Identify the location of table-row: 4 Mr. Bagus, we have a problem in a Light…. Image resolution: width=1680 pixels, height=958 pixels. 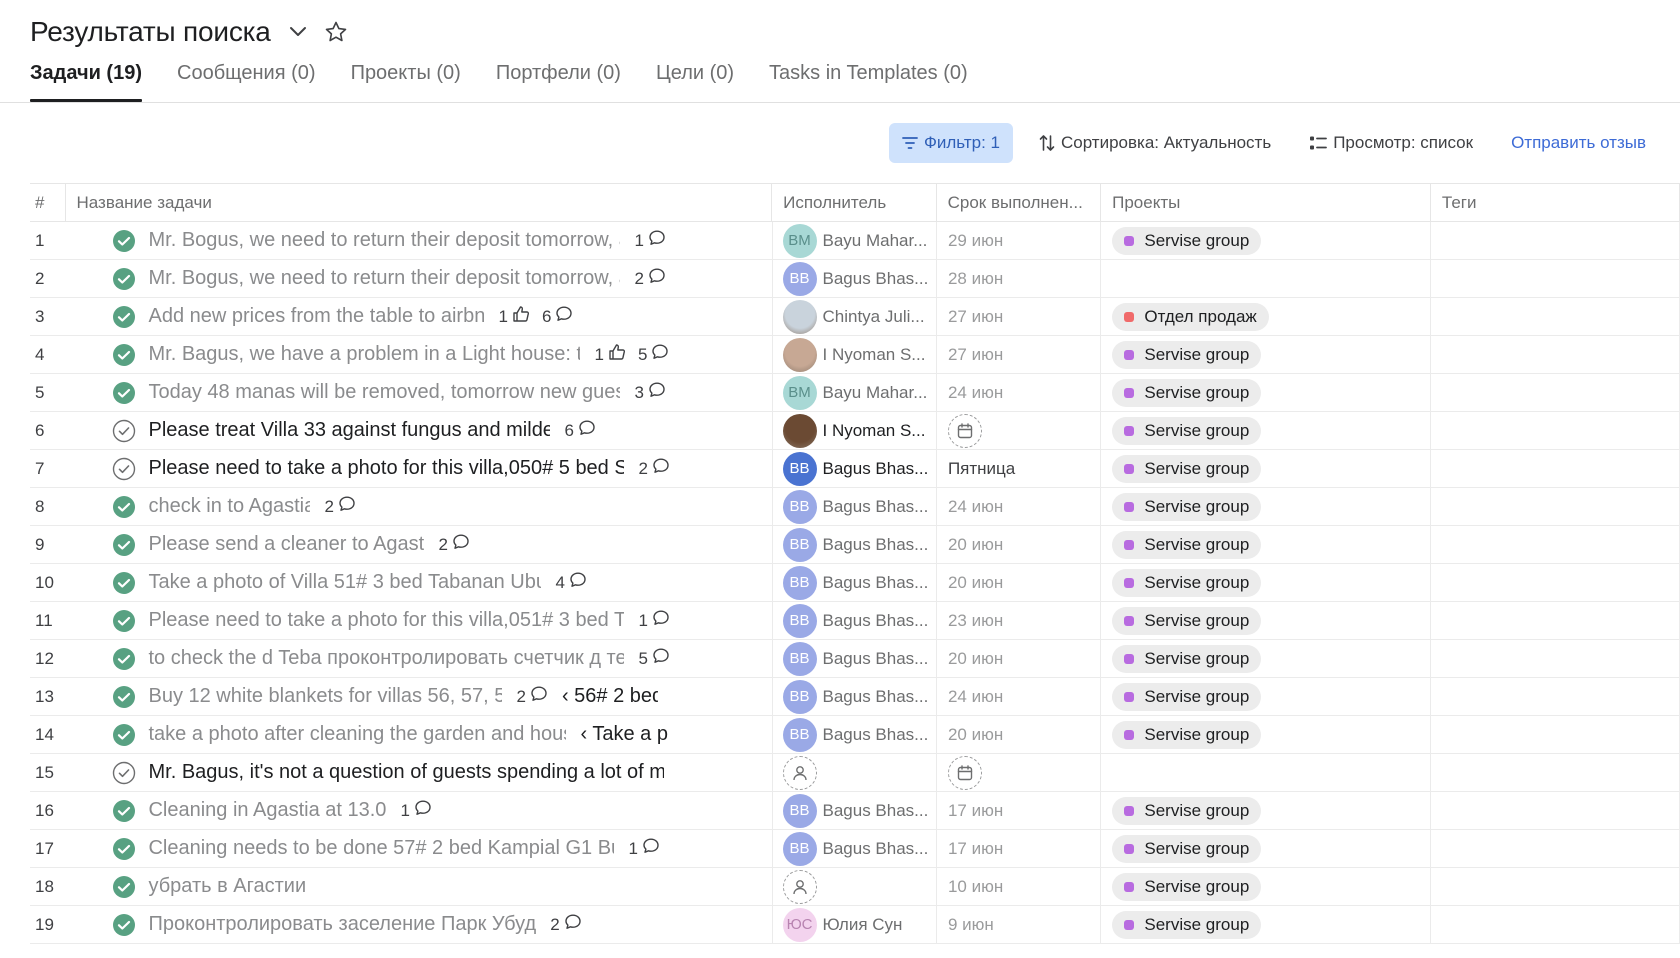
(855, 355).